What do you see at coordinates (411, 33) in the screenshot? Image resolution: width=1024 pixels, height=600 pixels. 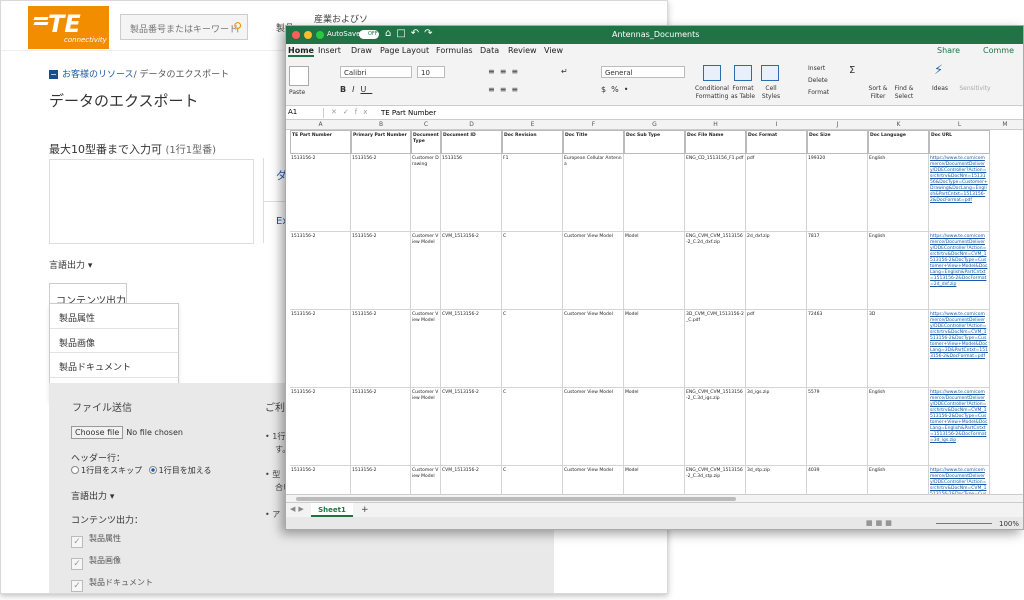 I see `quick-access-icons: ⌂□↶↷` at bounding box center [411, 33].